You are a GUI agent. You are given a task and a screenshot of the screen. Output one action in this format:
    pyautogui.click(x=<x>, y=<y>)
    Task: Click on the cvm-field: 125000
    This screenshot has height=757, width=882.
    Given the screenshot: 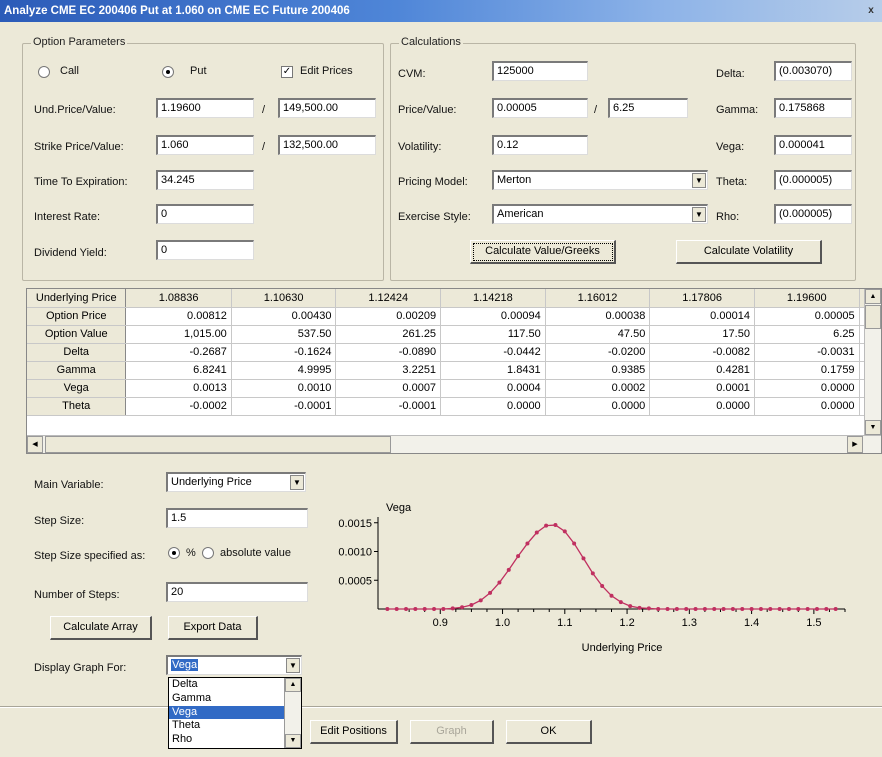 What is the action you would take?
    pyautogui.click(x=540, y=71)
    